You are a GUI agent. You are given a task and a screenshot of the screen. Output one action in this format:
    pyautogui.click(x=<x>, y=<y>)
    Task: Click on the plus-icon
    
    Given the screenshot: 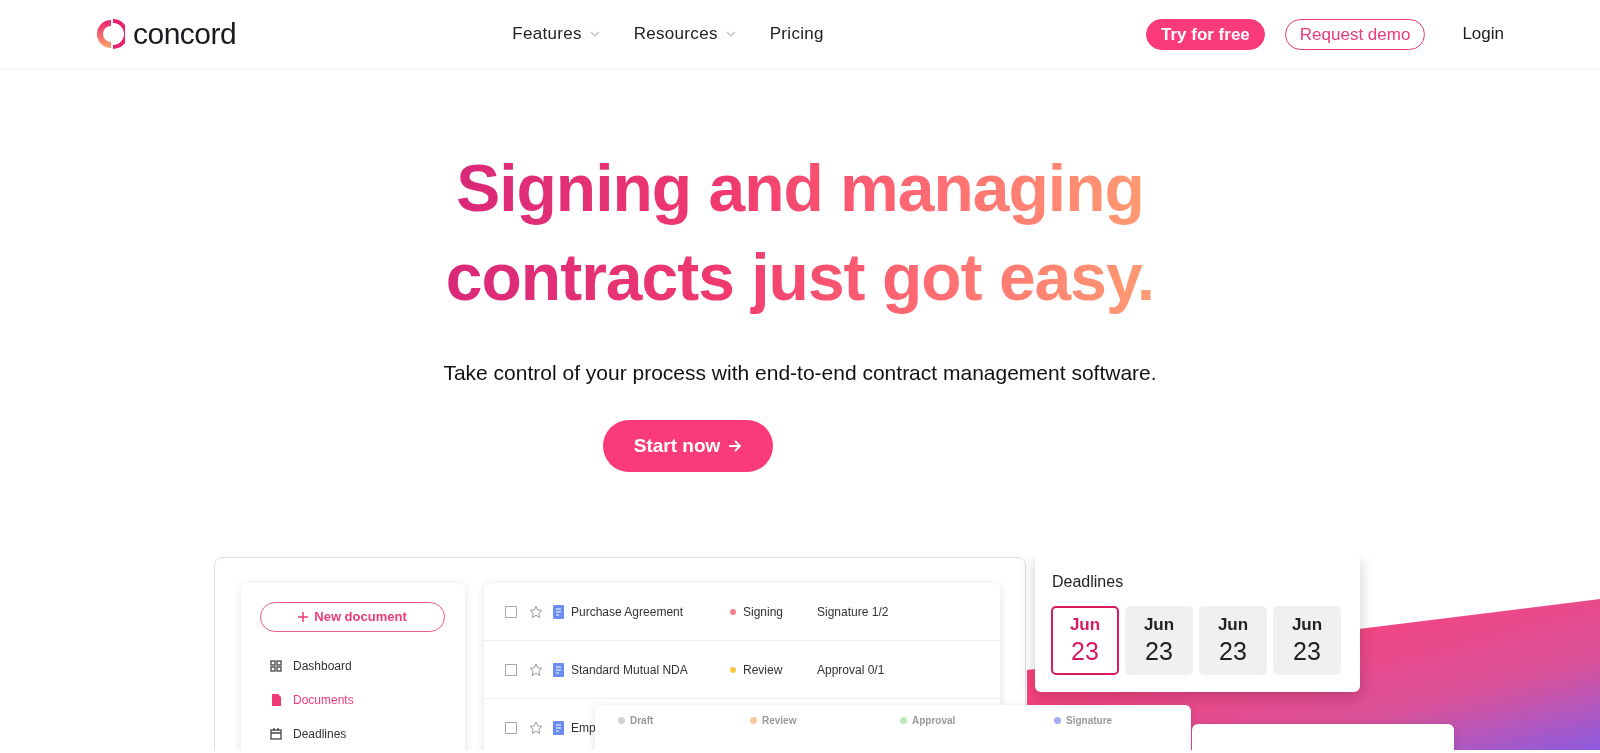 What is the action you would take?
    pyautogui.click(x=303, y=617)
    